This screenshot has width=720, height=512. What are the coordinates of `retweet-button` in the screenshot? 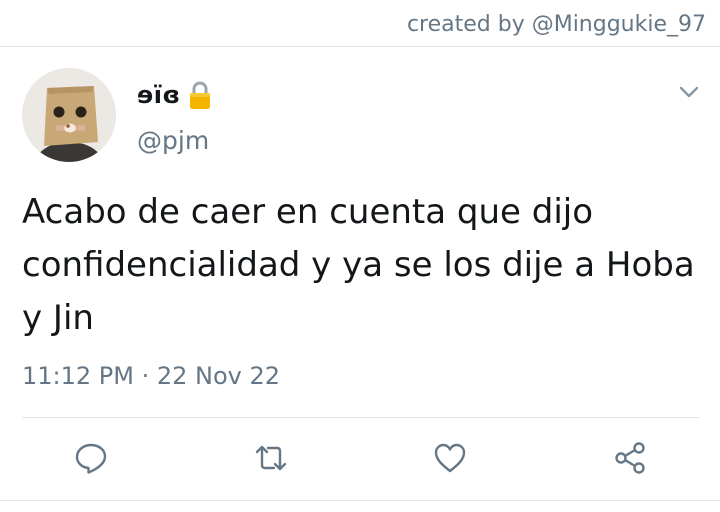 It's located at (271, 458).